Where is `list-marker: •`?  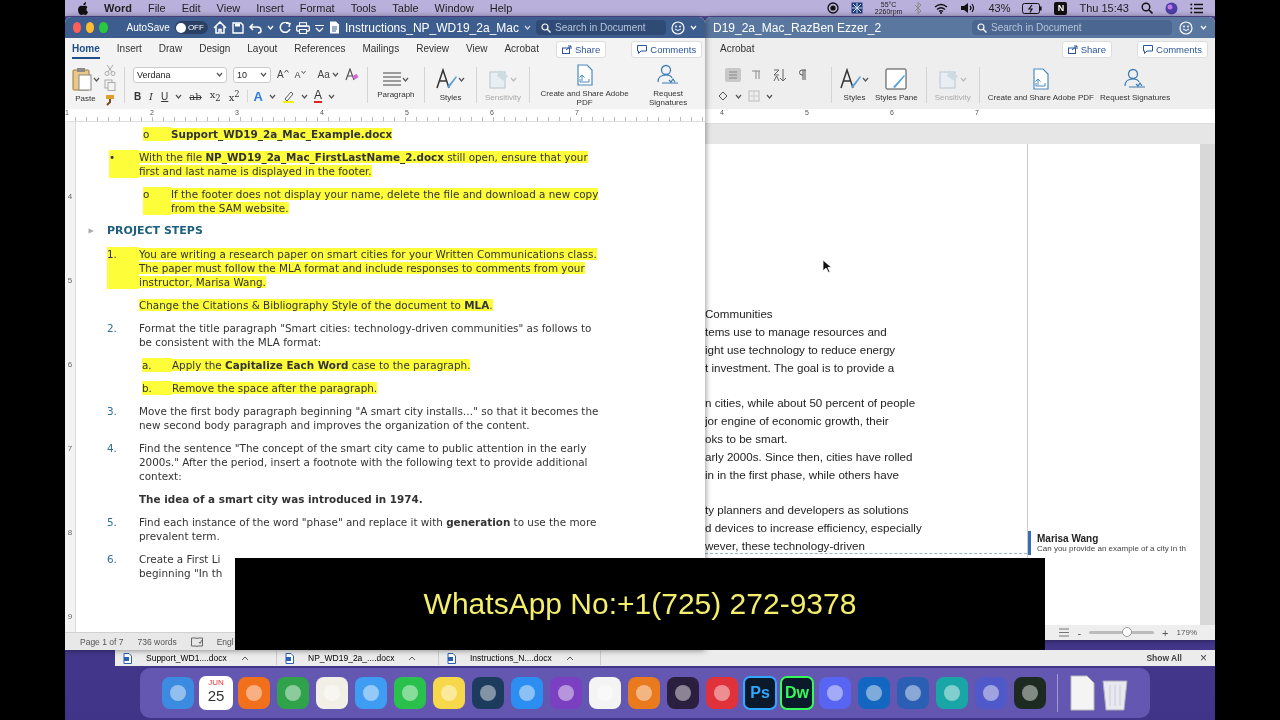
list-marker: • is located at coordinates (124, 164).